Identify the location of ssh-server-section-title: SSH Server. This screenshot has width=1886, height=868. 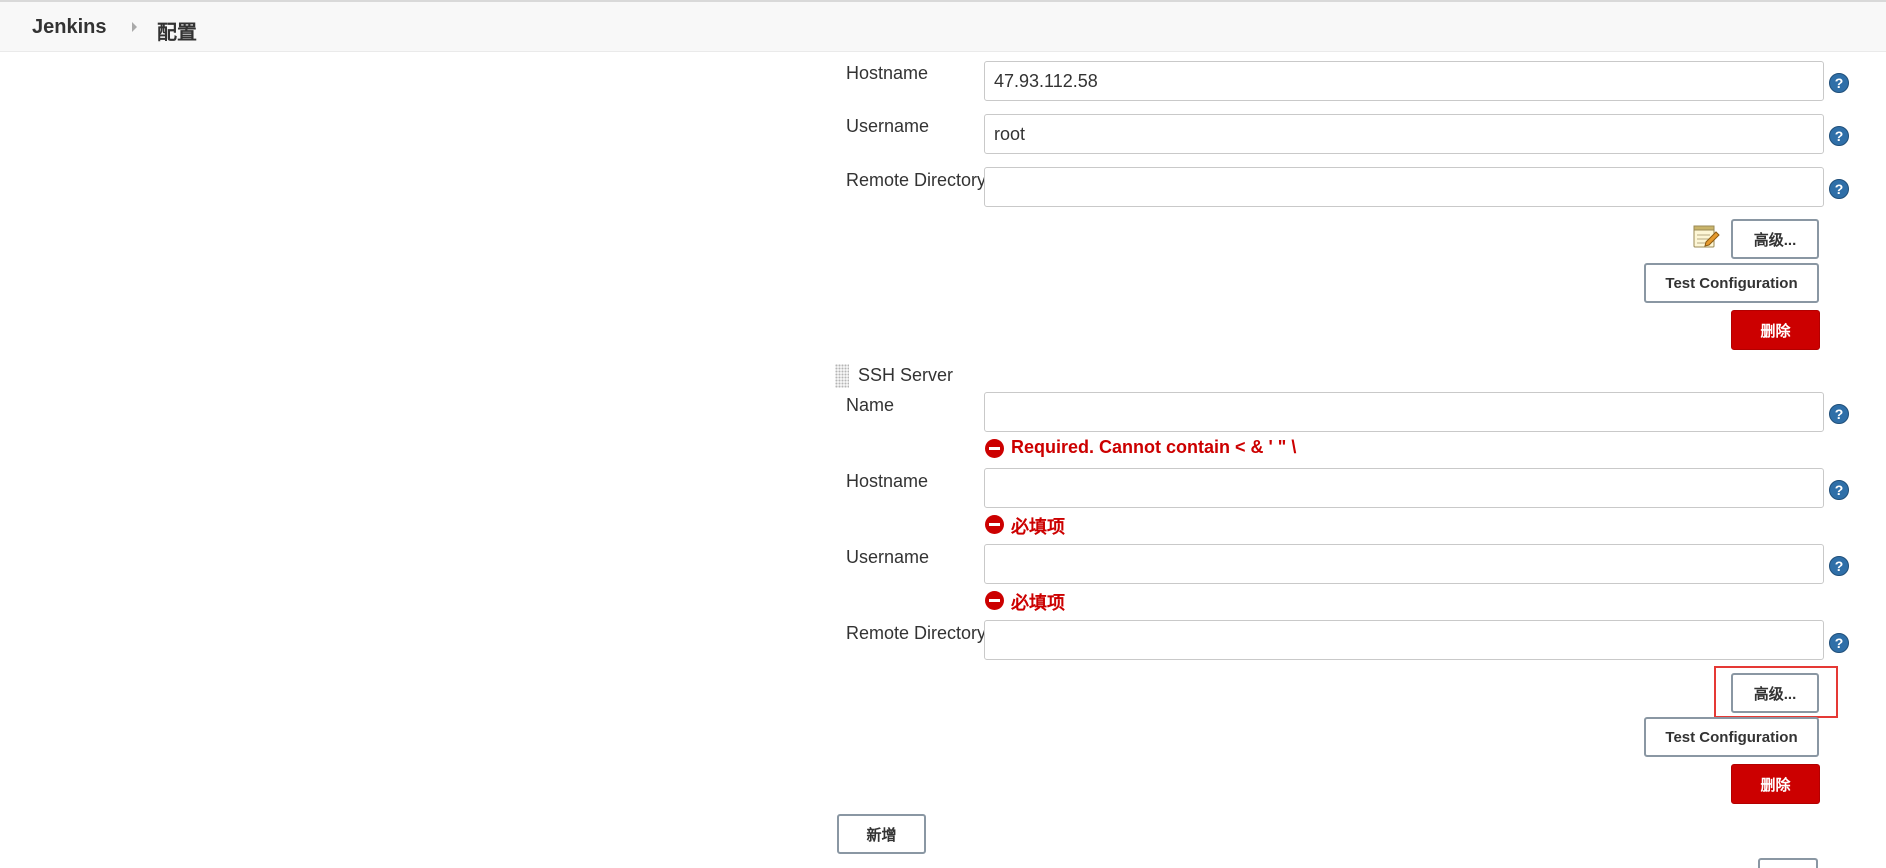
(906, 375).